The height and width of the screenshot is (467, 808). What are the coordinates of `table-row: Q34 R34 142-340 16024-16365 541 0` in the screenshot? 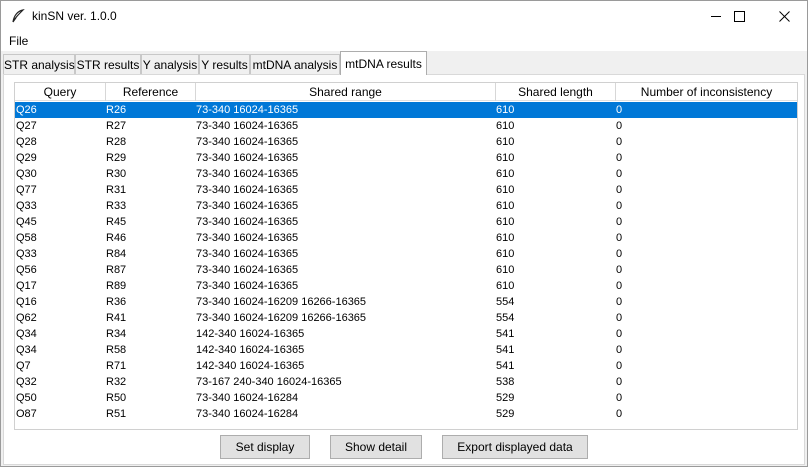 It's located at (406, 334).